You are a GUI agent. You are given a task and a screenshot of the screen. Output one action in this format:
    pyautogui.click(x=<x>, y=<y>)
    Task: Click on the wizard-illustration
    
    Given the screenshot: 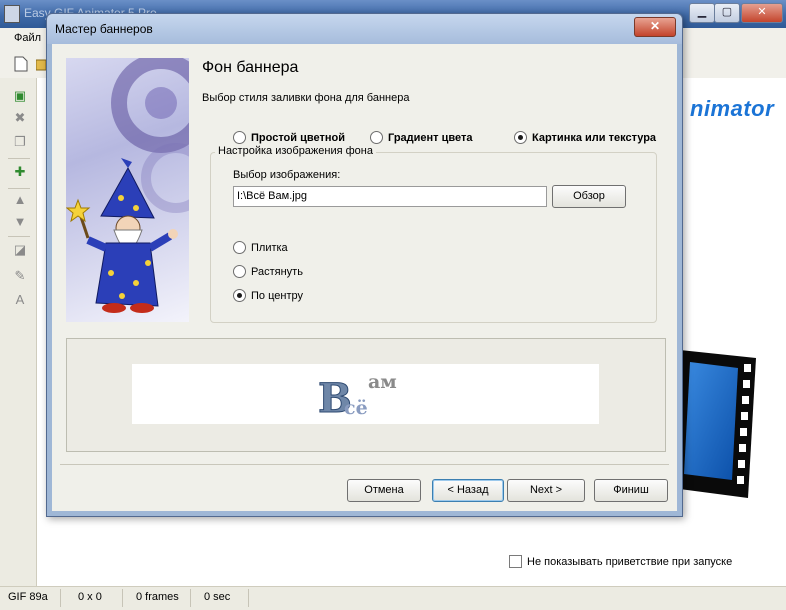 What is the action you would take?
    pyautogui.click(x=127, y=190)
    